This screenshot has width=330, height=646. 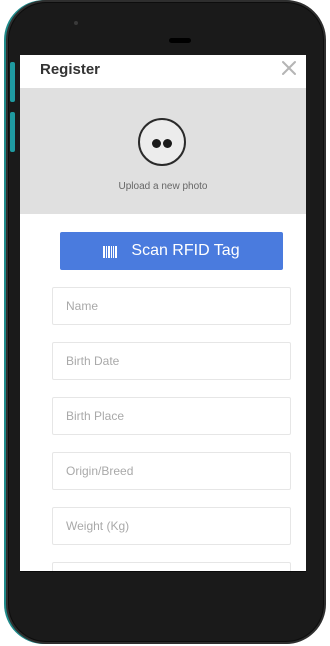 What do you see at coordinates (163, 571) in the screenshot?
I see `screen-bottom-edge` at bounding box center [163, 571].